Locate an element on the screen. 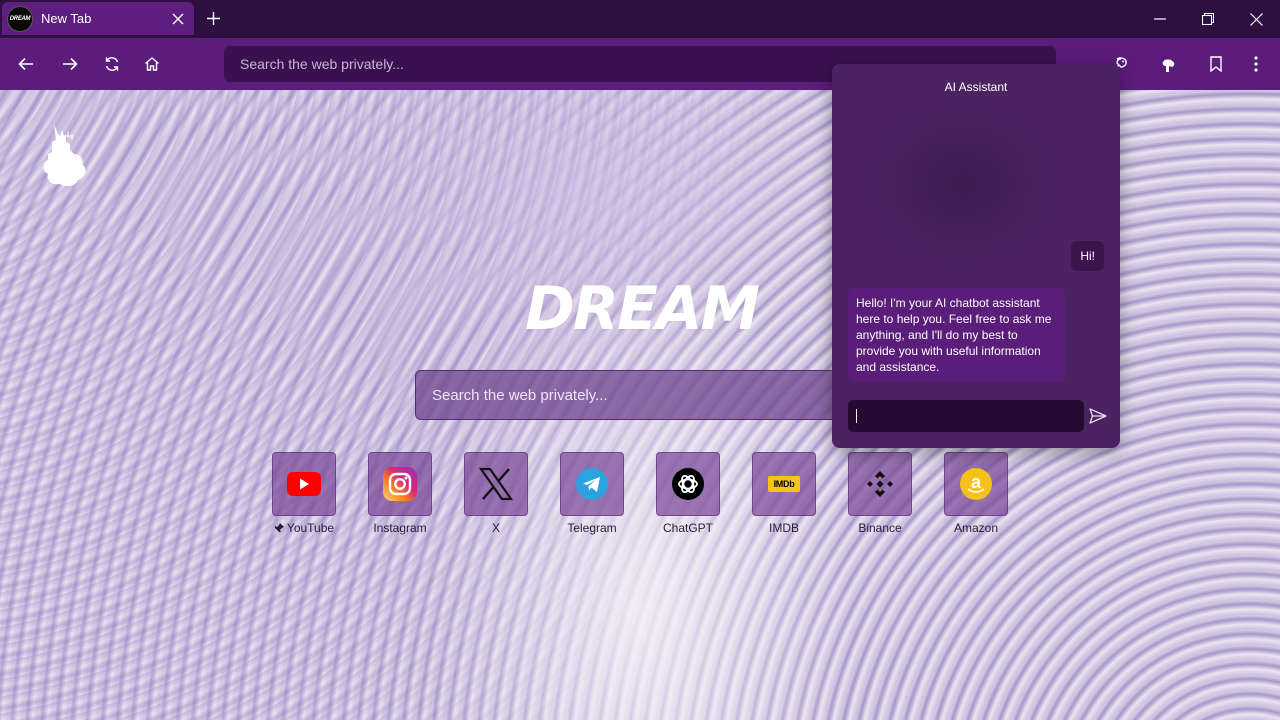  bookmark-icon is located at coordinates (1216, 64).